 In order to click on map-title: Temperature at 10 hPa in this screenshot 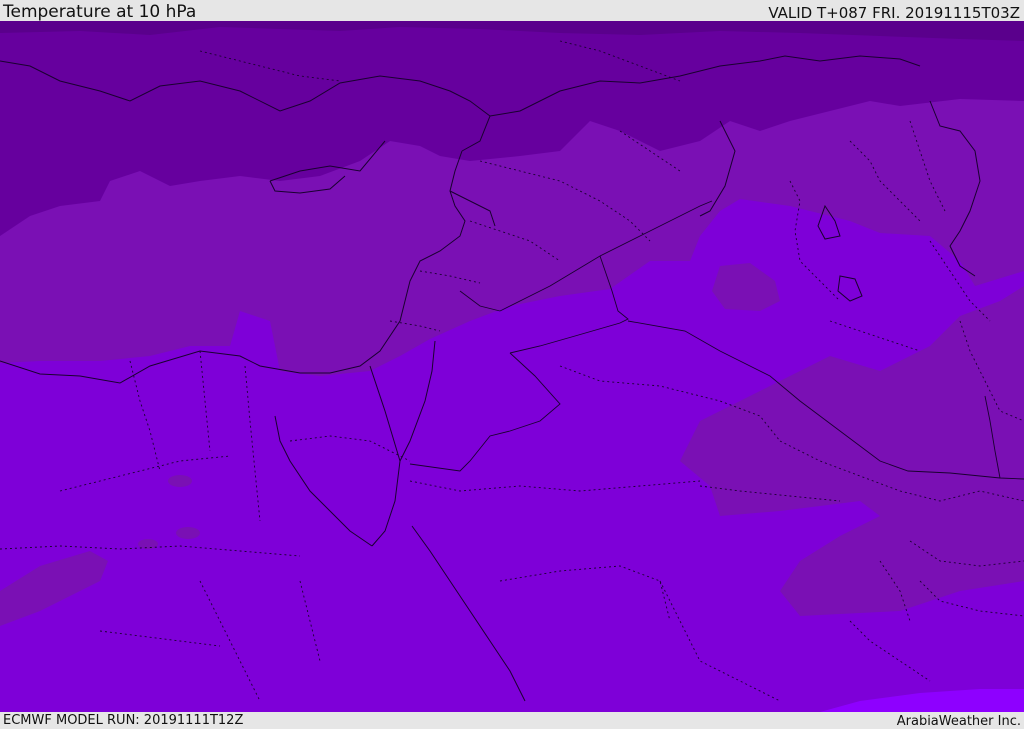, I will do `click(100, 12)`.